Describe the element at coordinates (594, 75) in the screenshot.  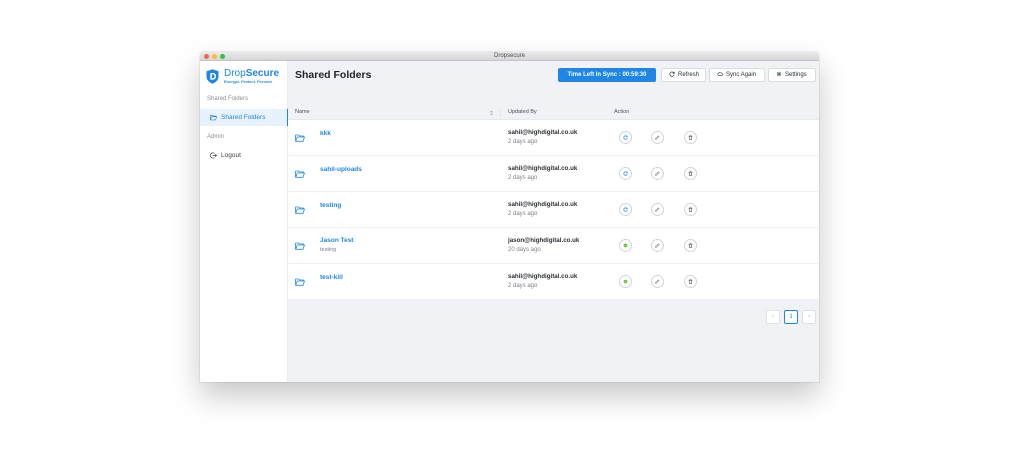
I see `timer-label: Time Left In Sync :` at that location.